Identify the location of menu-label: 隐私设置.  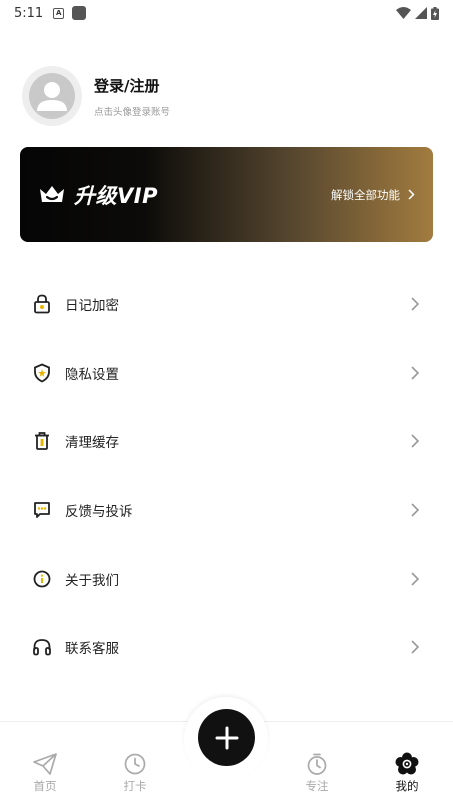
(92, 374).